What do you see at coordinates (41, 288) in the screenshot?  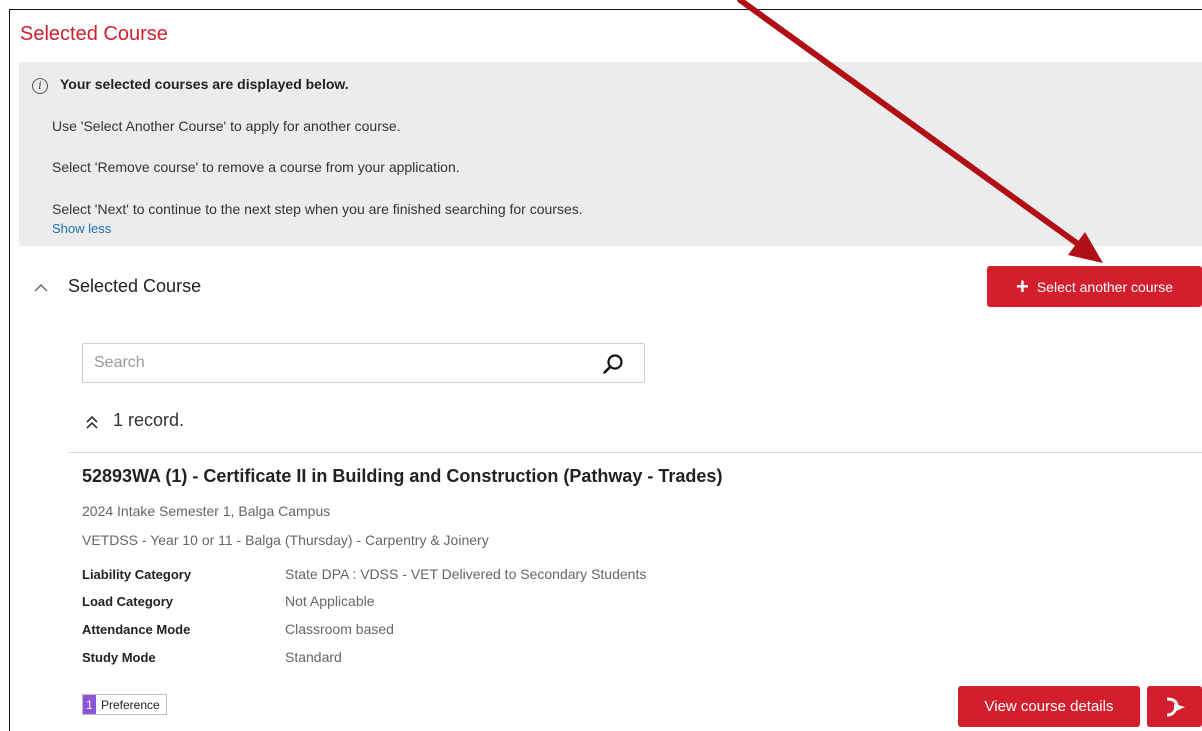 I see `chevron-up-icon` at bounding box center [41, 288].